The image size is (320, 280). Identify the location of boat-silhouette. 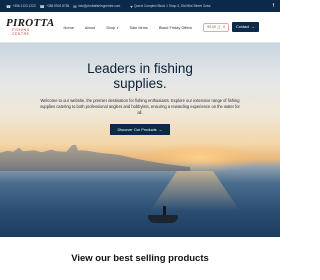
(163, 219).